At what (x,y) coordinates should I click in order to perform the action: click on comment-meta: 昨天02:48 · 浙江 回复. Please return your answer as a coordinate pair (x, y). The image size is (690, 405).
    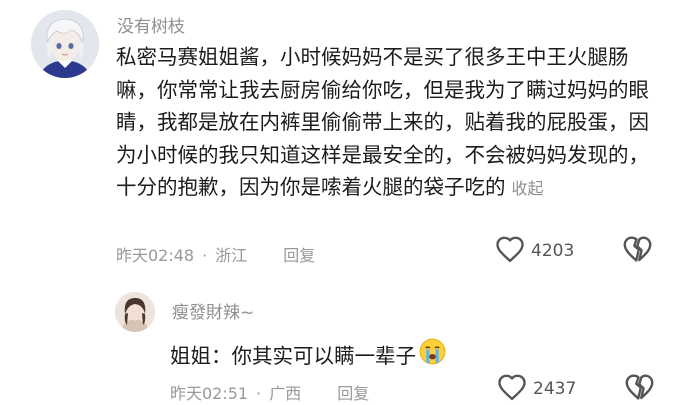
    Looking at the image, I should click on (215, 254).